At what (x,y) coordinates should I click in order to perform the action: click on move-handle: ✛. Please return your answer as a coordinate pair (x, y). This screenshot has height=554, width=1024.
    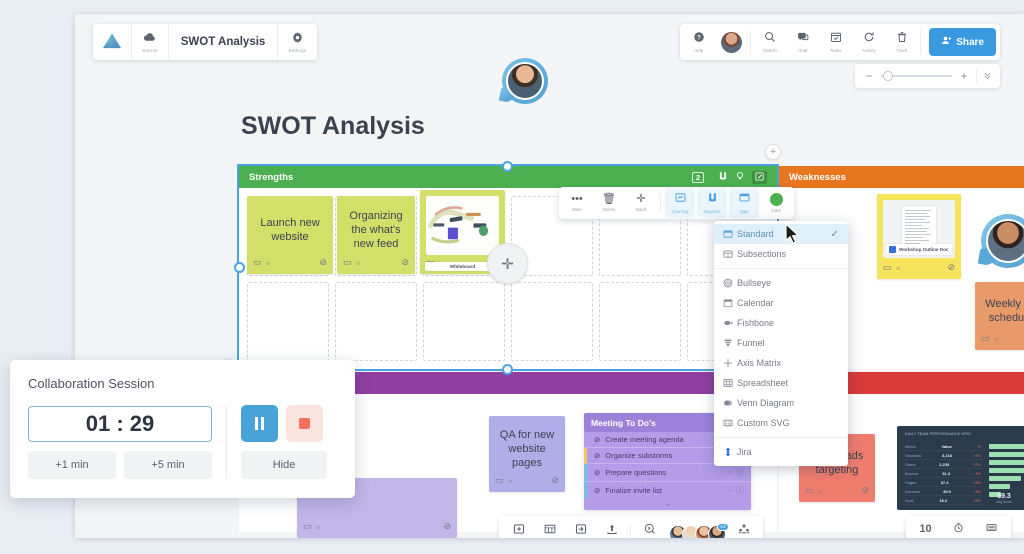
    Looking at the image, I should click on (507, 263).